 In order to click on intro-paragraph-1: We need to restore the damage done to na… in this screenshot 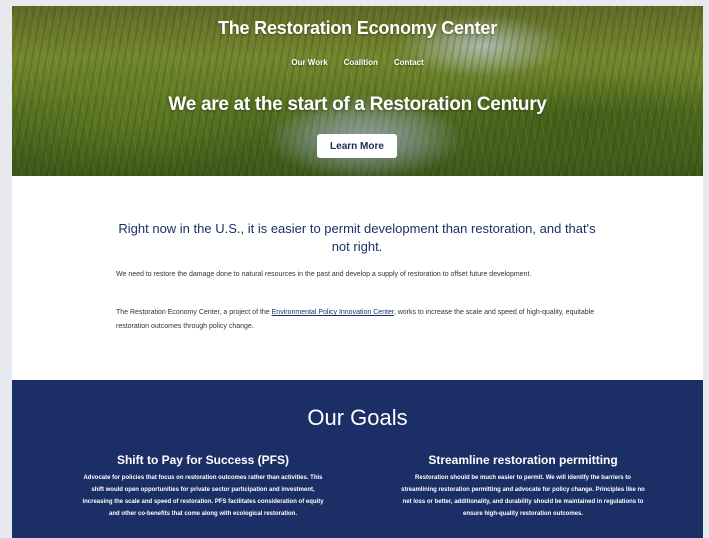, I will do `click(324, 274)`.